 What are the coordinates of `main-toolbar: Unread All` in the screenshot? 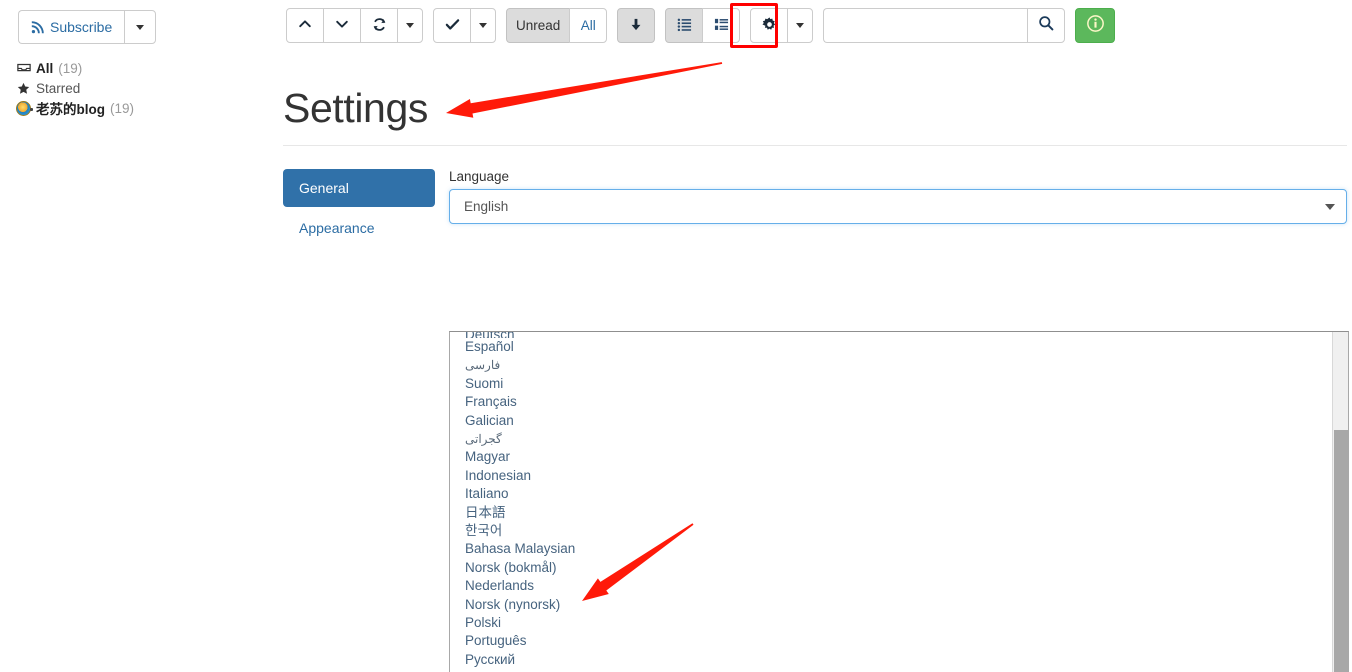 It's located at (701, 25).